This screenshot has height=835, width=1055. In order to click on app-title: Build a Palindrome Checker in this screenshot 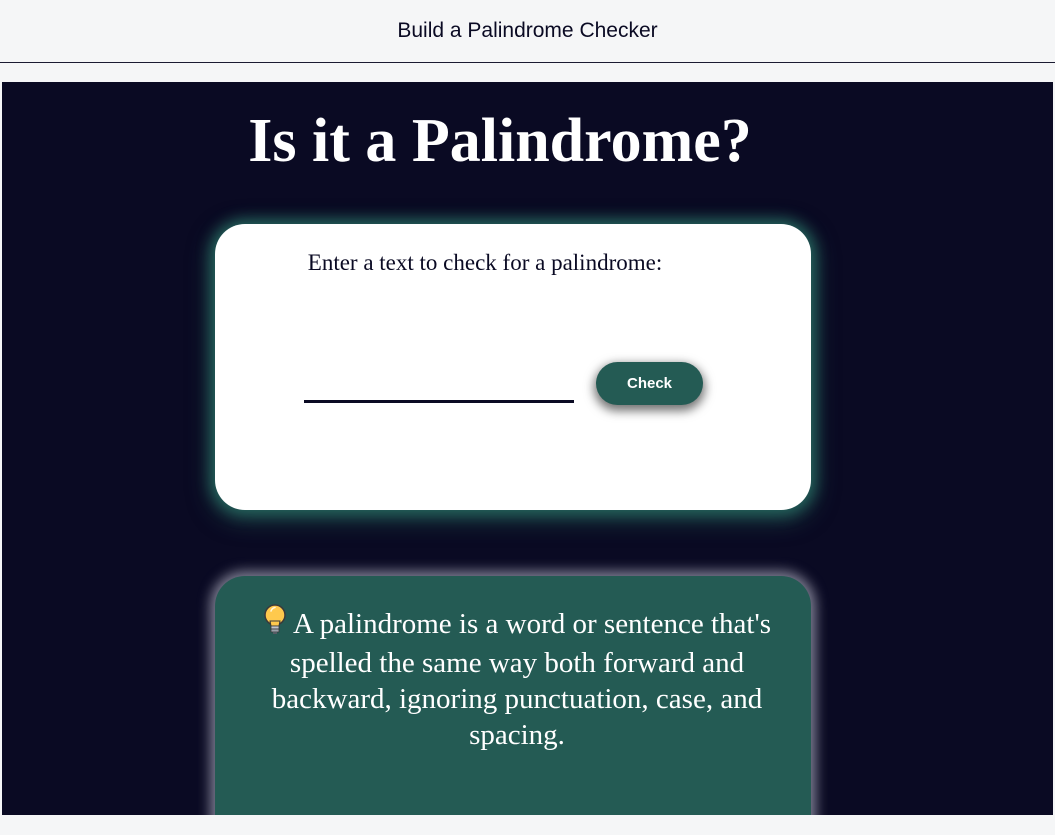, I will do `click(527, 30)`.